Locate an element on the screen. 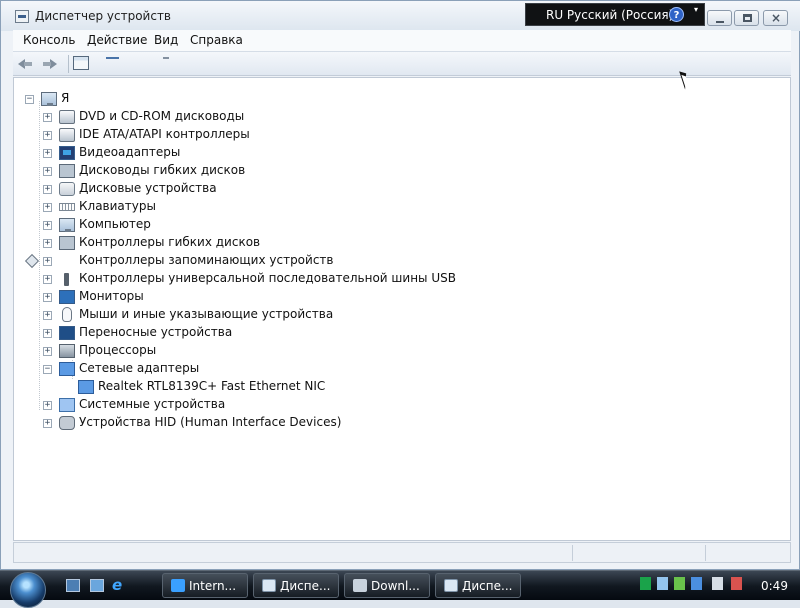  root-collapse-icon: − is located at coordinates (29, 99).